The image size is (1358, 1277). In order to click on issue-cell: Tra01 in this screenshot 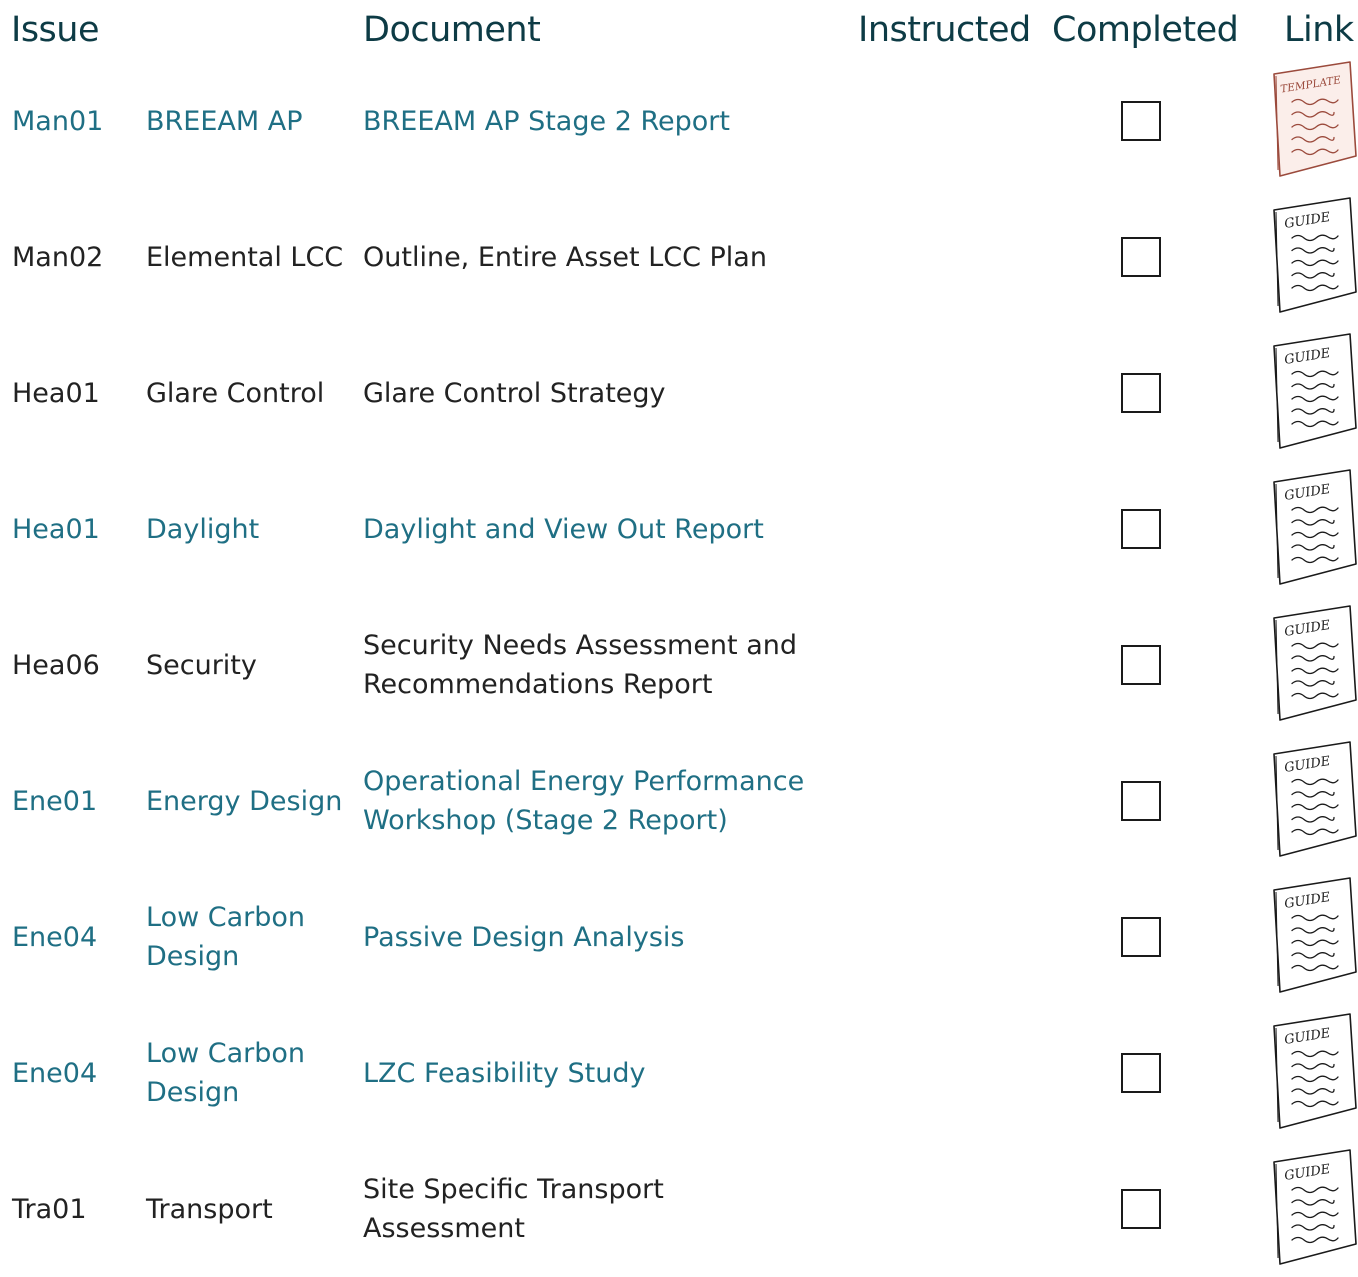, I will do `click(74, 1209)`.